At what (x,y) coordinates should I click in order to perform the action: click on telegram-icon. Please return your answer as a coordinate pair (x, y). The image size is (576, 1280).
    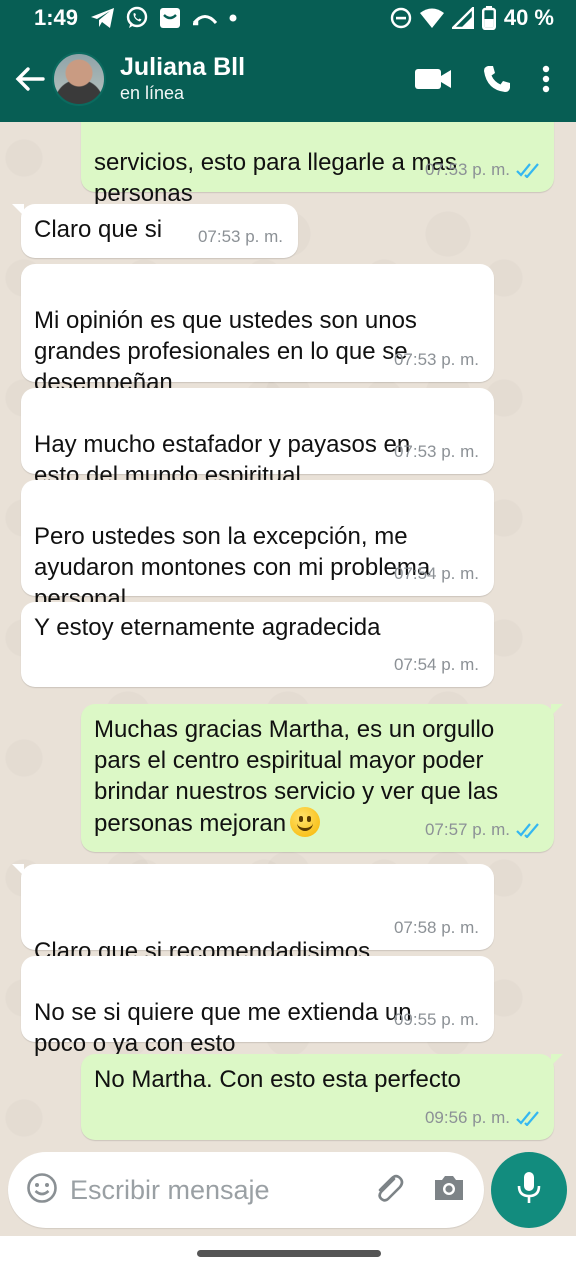
    Looking at the image, I should click on (103, 18).